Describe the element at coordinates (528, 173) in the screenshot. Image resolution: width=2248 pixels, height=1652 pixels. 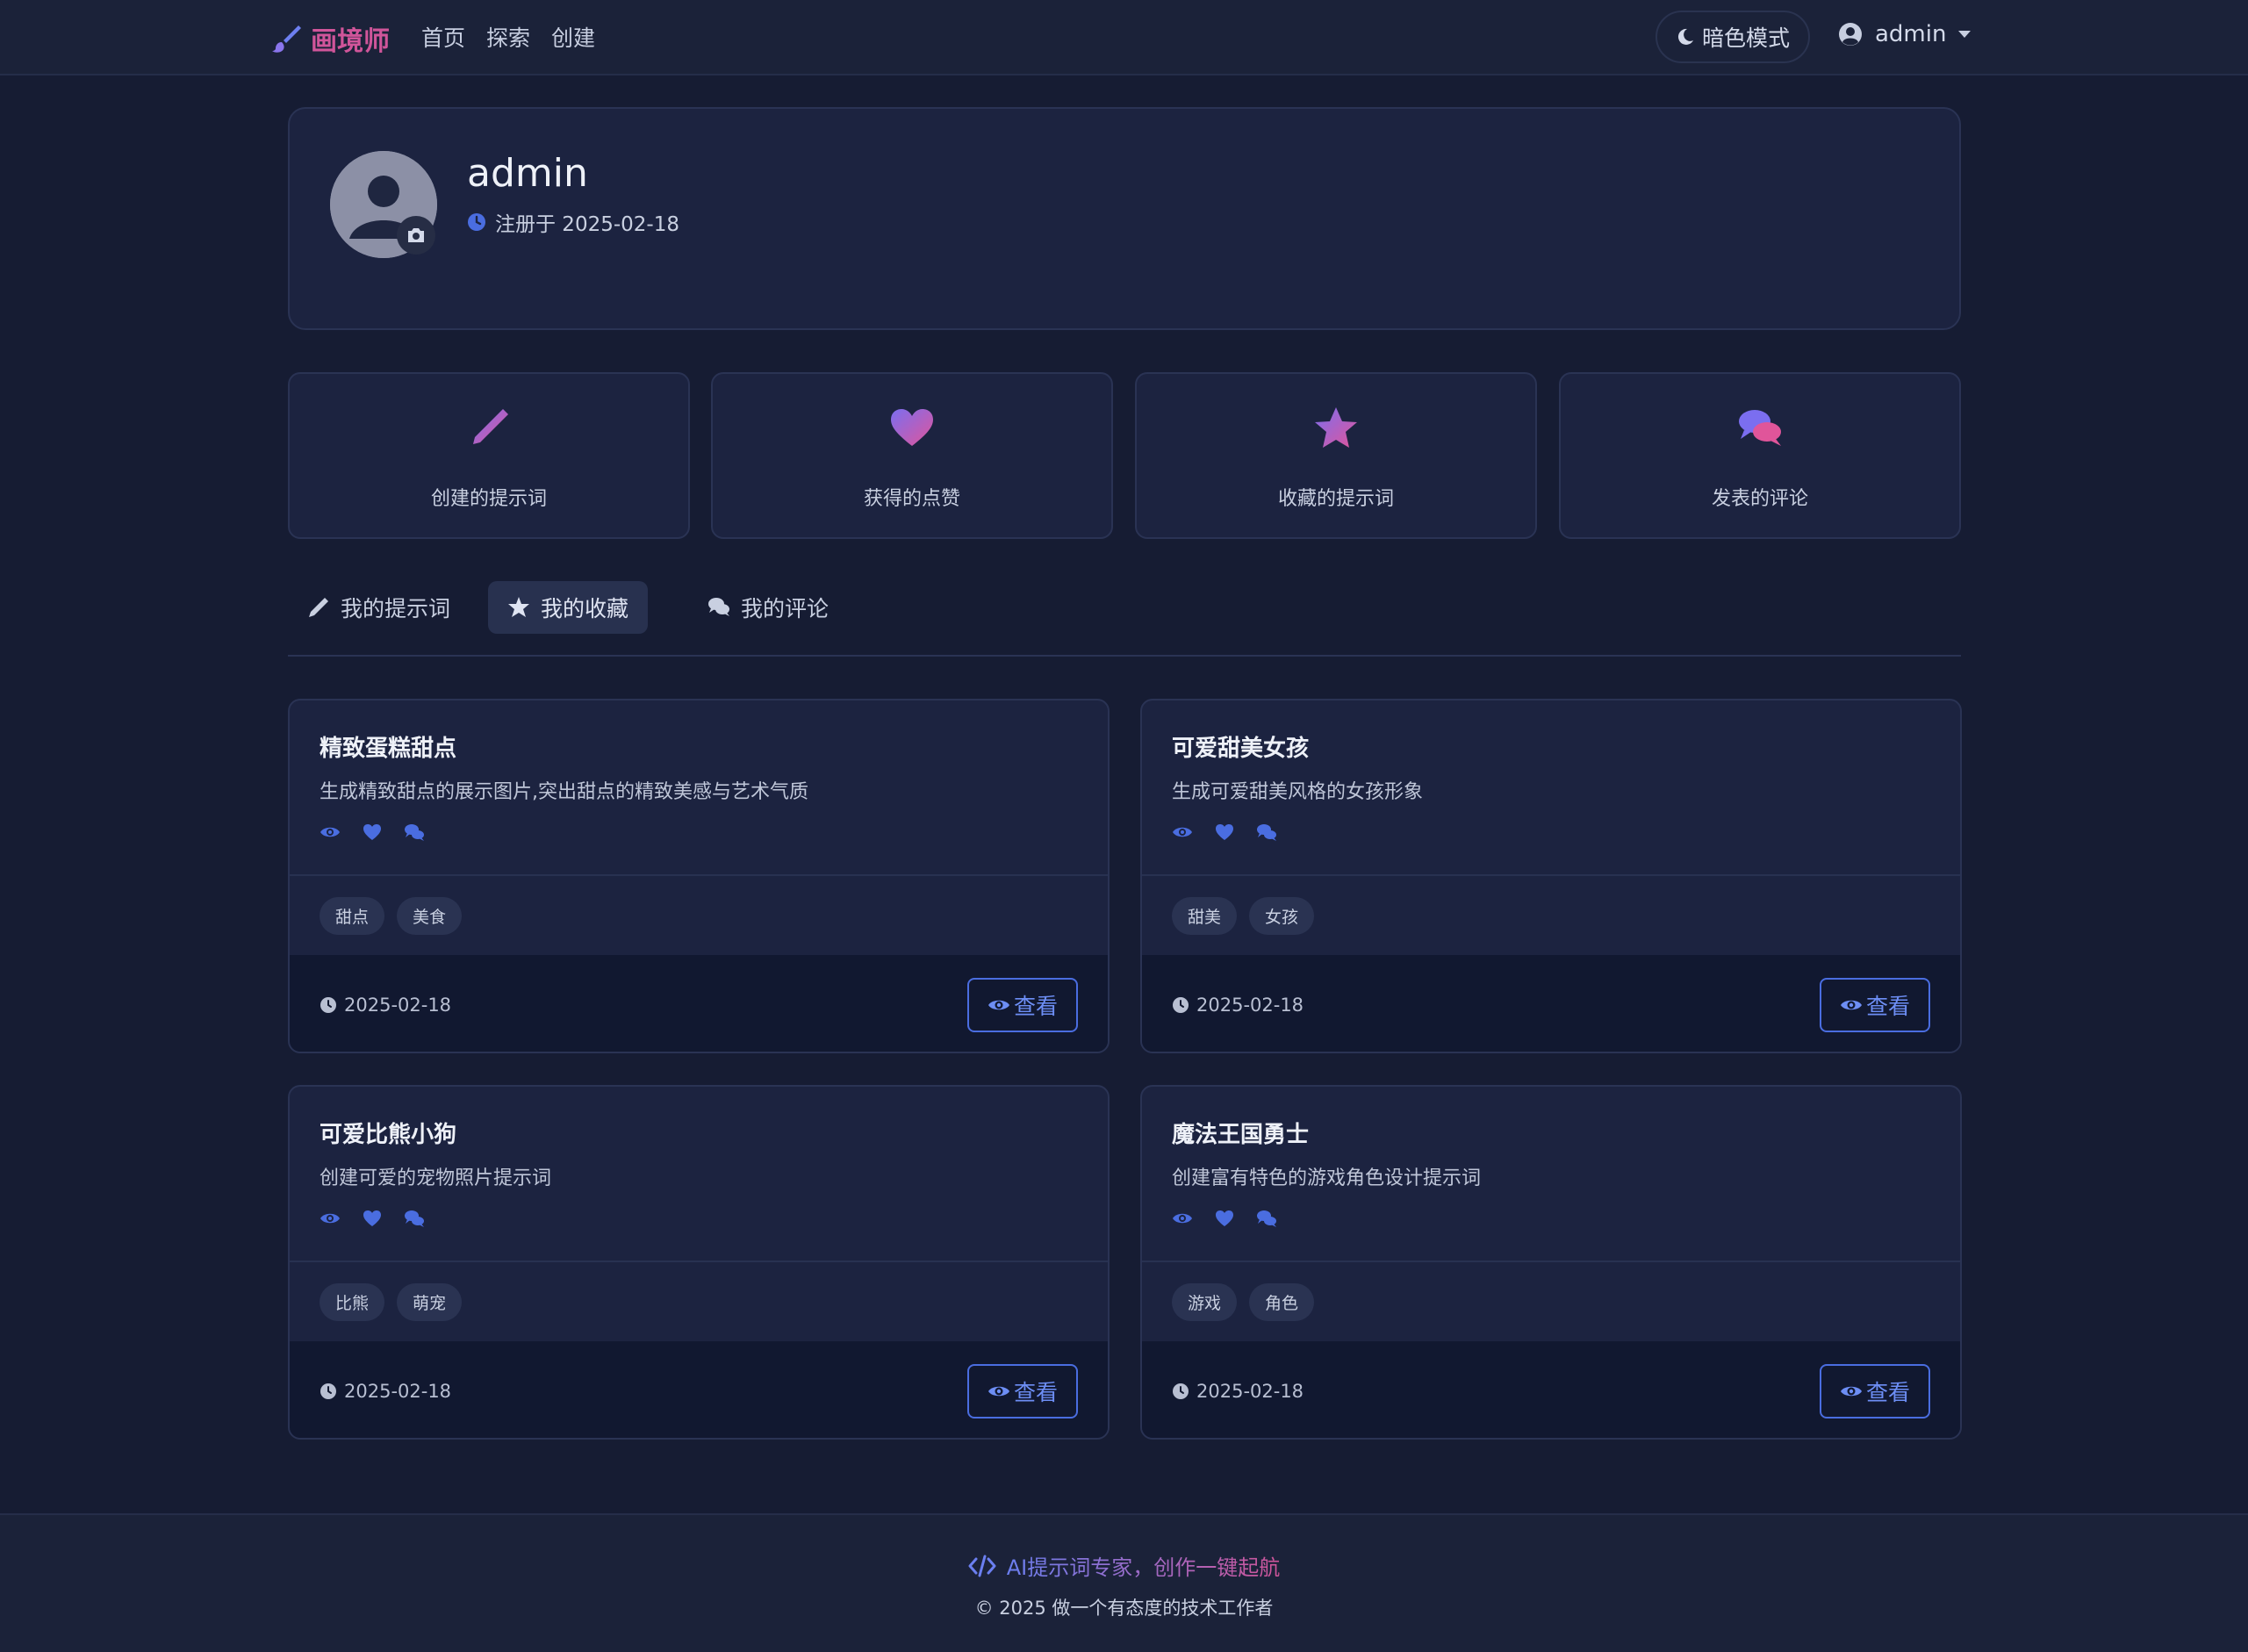
I see `profile-username: admin` at that location.